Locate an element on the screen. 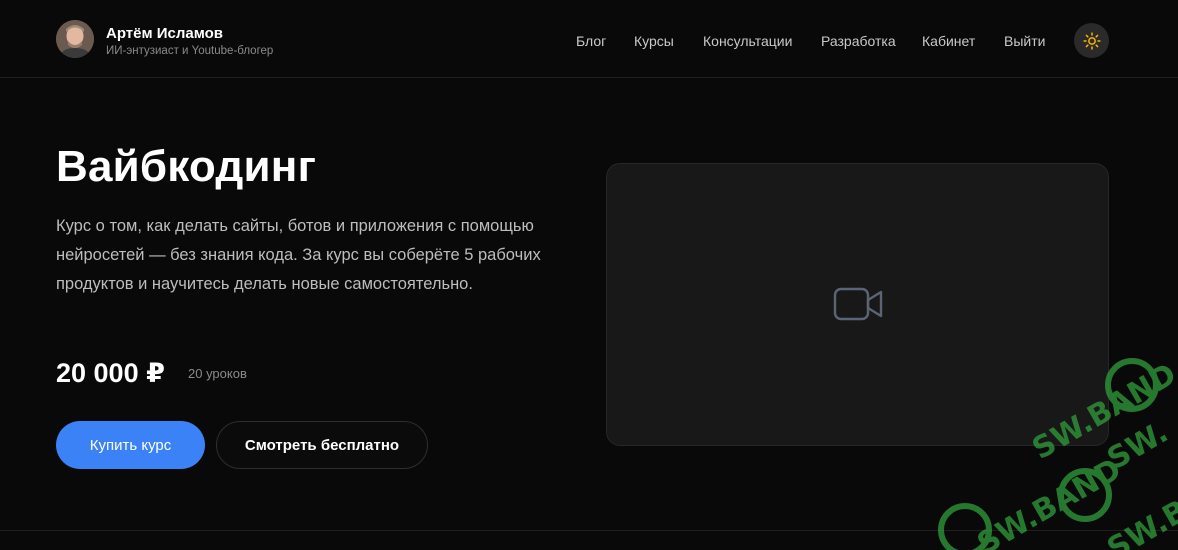  sun-icon is located at coordinates (1091, 40).